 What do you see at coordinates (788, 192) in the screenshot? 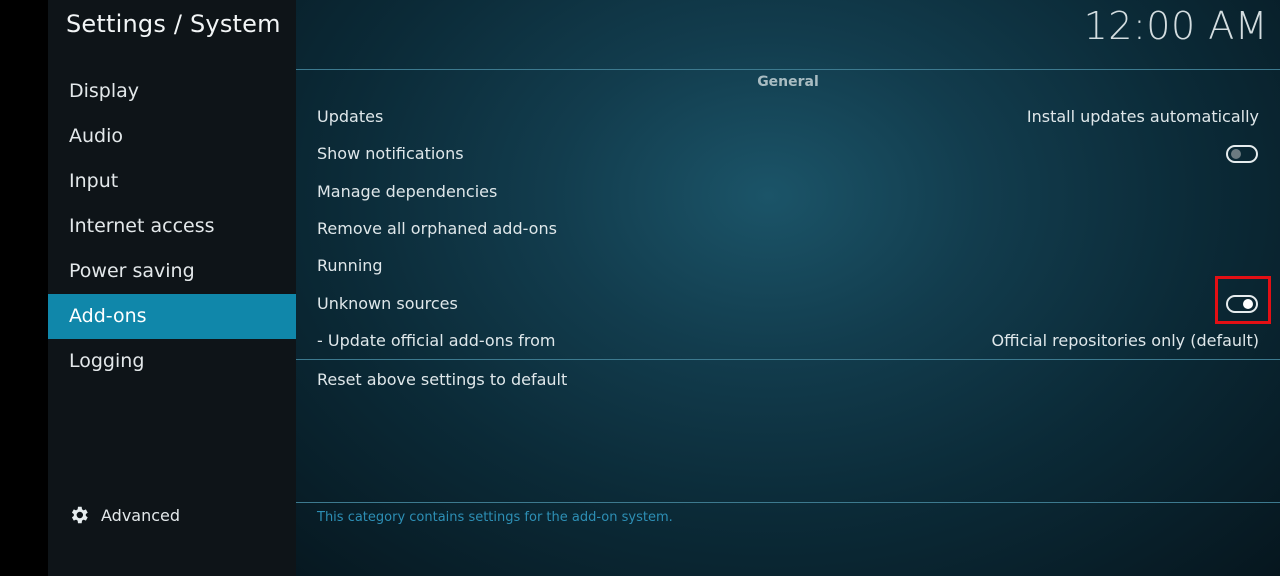
I see `setting-row-manage-dependencies: Manage dependencies` at bounding box center [788, 192].